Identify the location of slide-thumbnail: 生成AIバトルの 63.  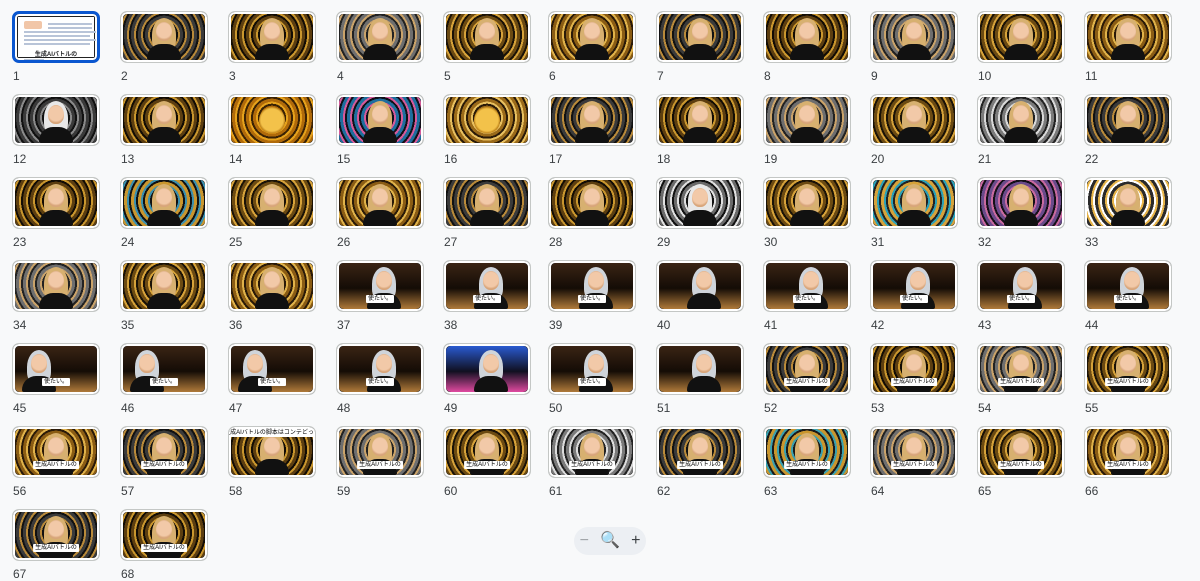
(807, 462).